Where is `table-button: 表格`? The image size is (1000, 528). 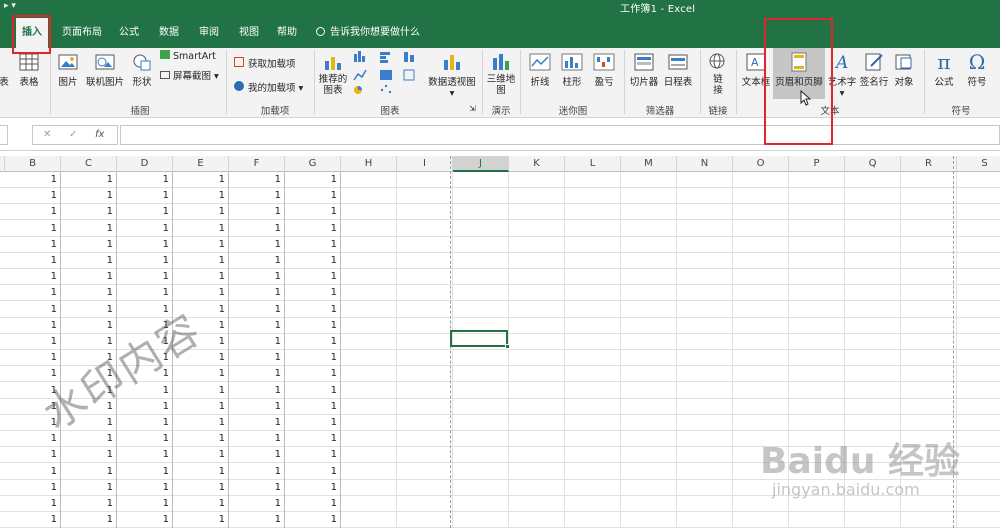 table-button: 表格 is located at coordinates (29, 70).